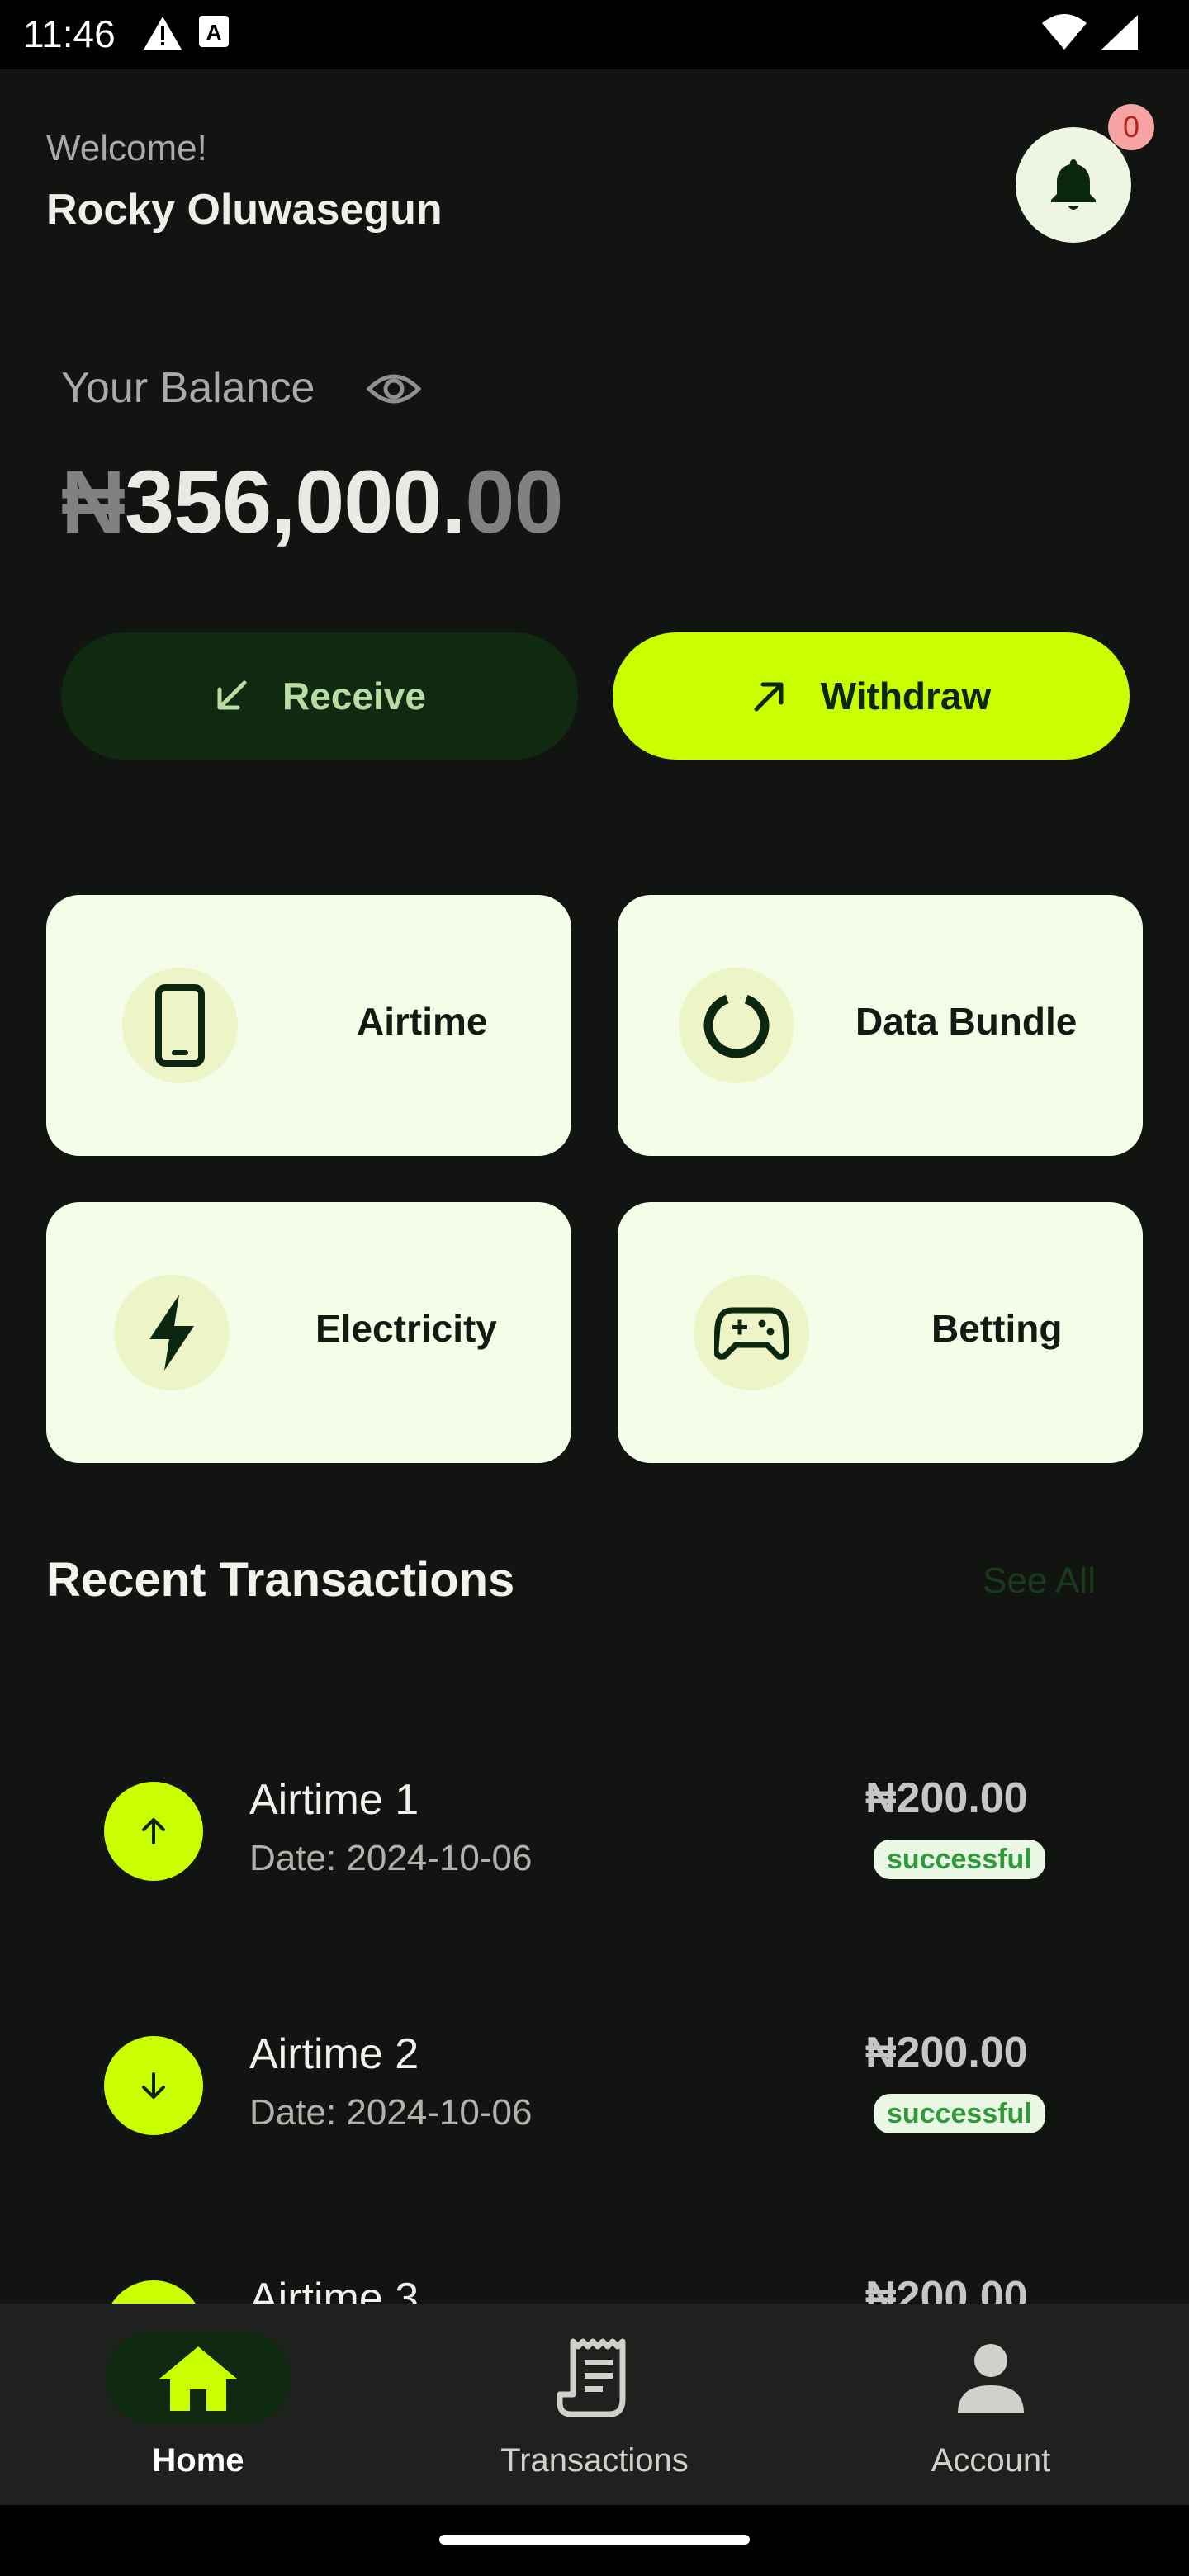  I want to click on balance-decimal: 00, so click(514, 502).